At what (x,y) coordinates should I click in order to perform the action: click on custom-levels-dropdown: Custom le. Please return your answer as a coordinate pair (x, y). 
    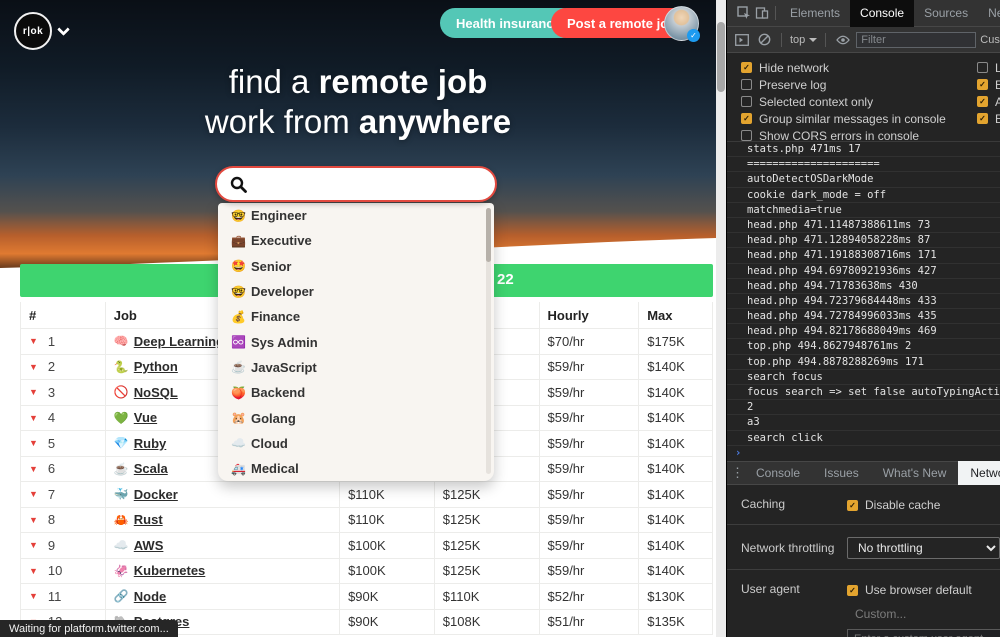
    Looking at the image, I should click on (990, 40).